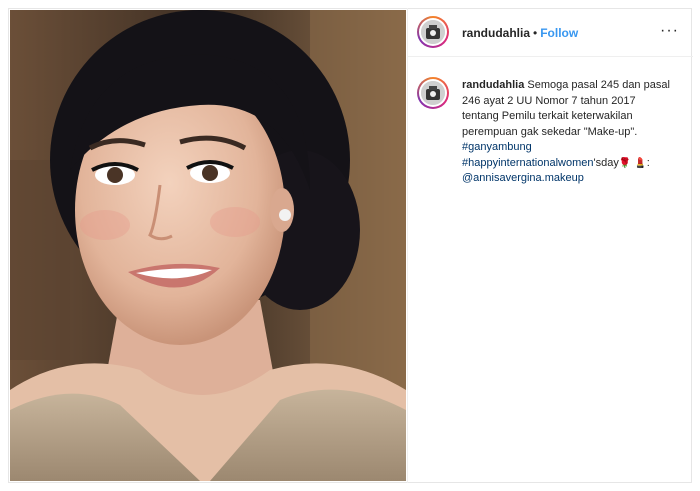 Image resolution: width=700 pixels, height=491 pixels. I want to click on header-user-line: randudahlia • Follow, so click(520, 33).